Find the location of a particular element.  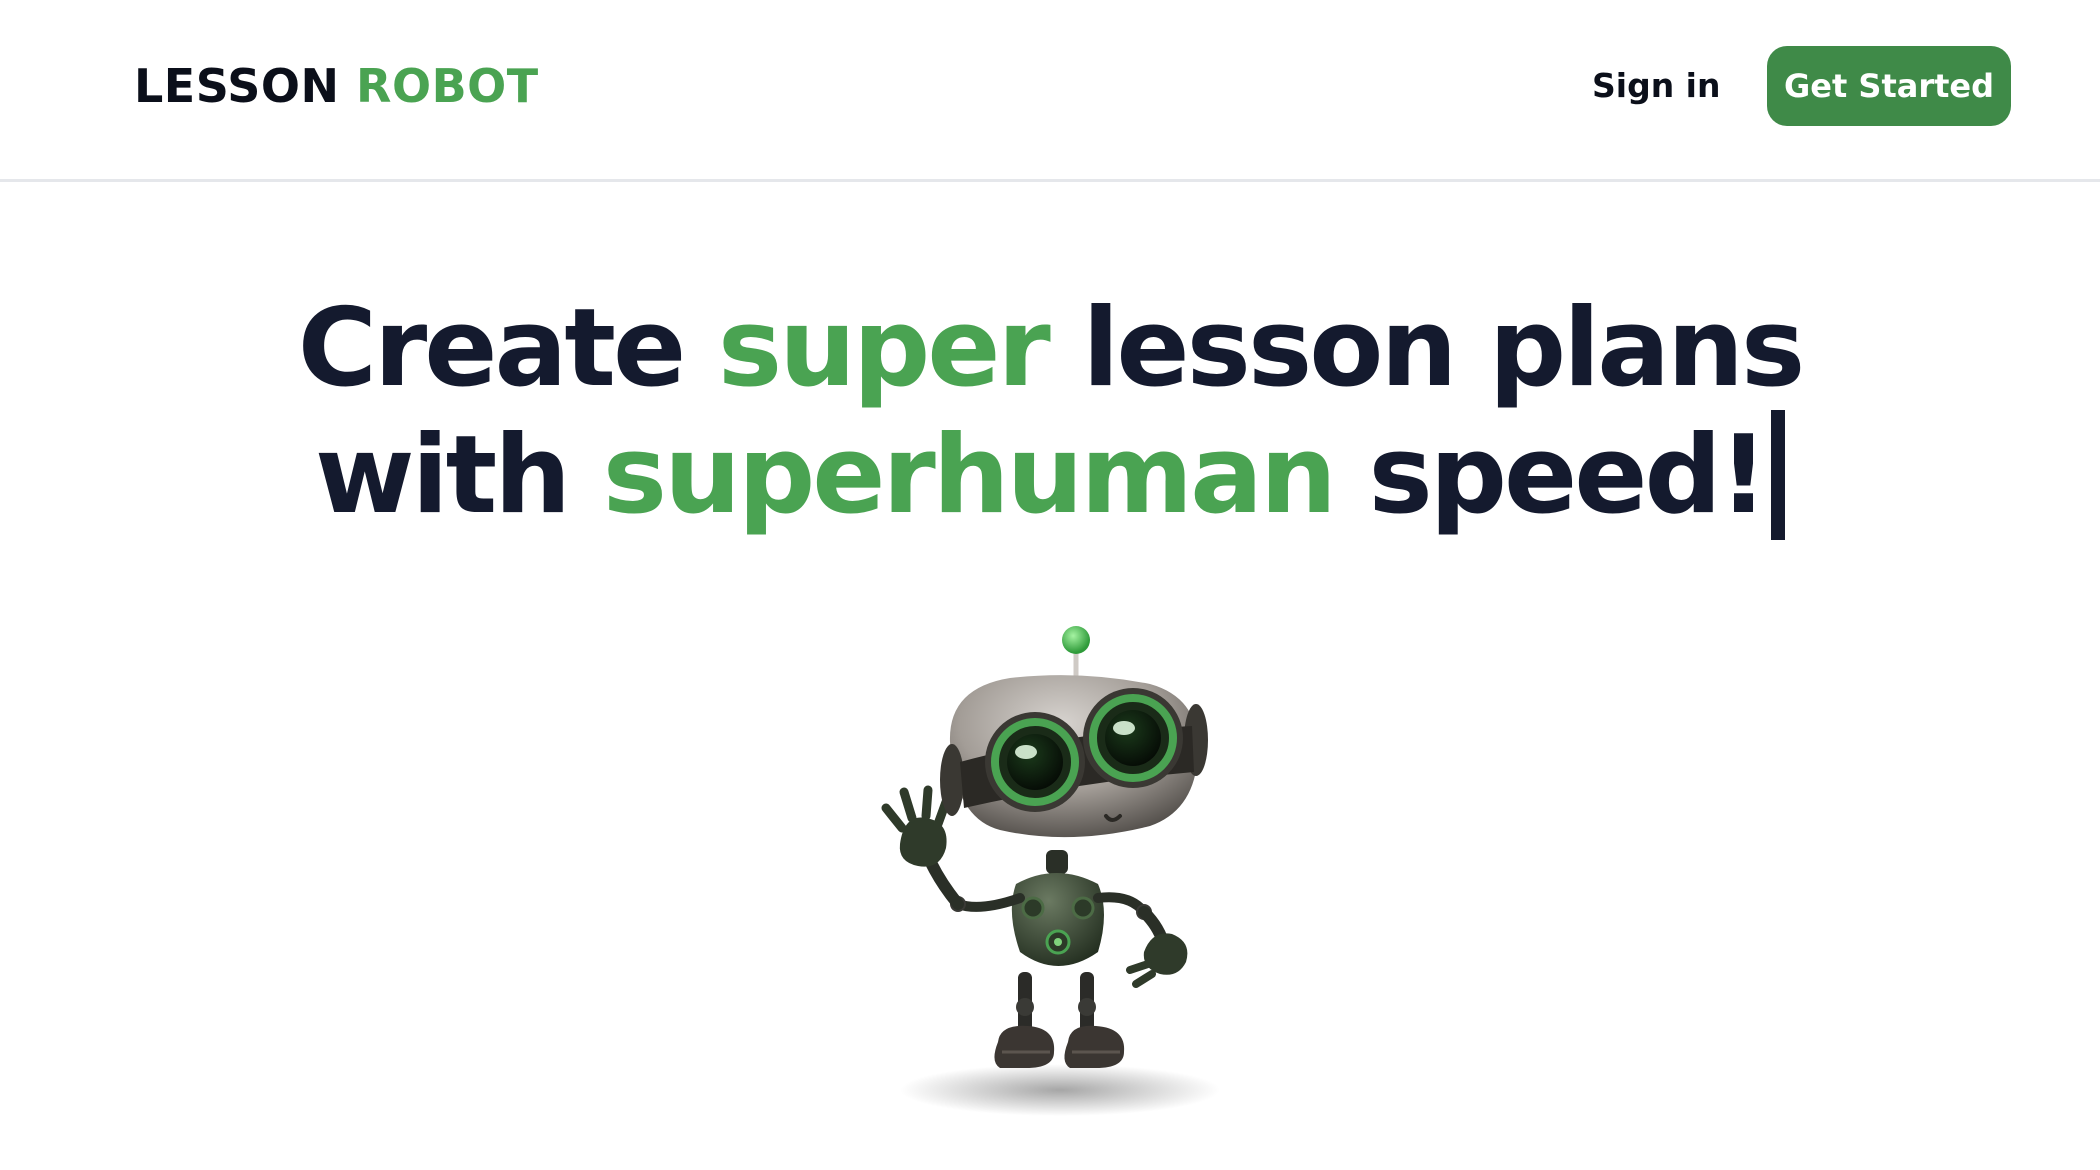

hero-accent-text: superhuman is located at coordinates (969, 475).